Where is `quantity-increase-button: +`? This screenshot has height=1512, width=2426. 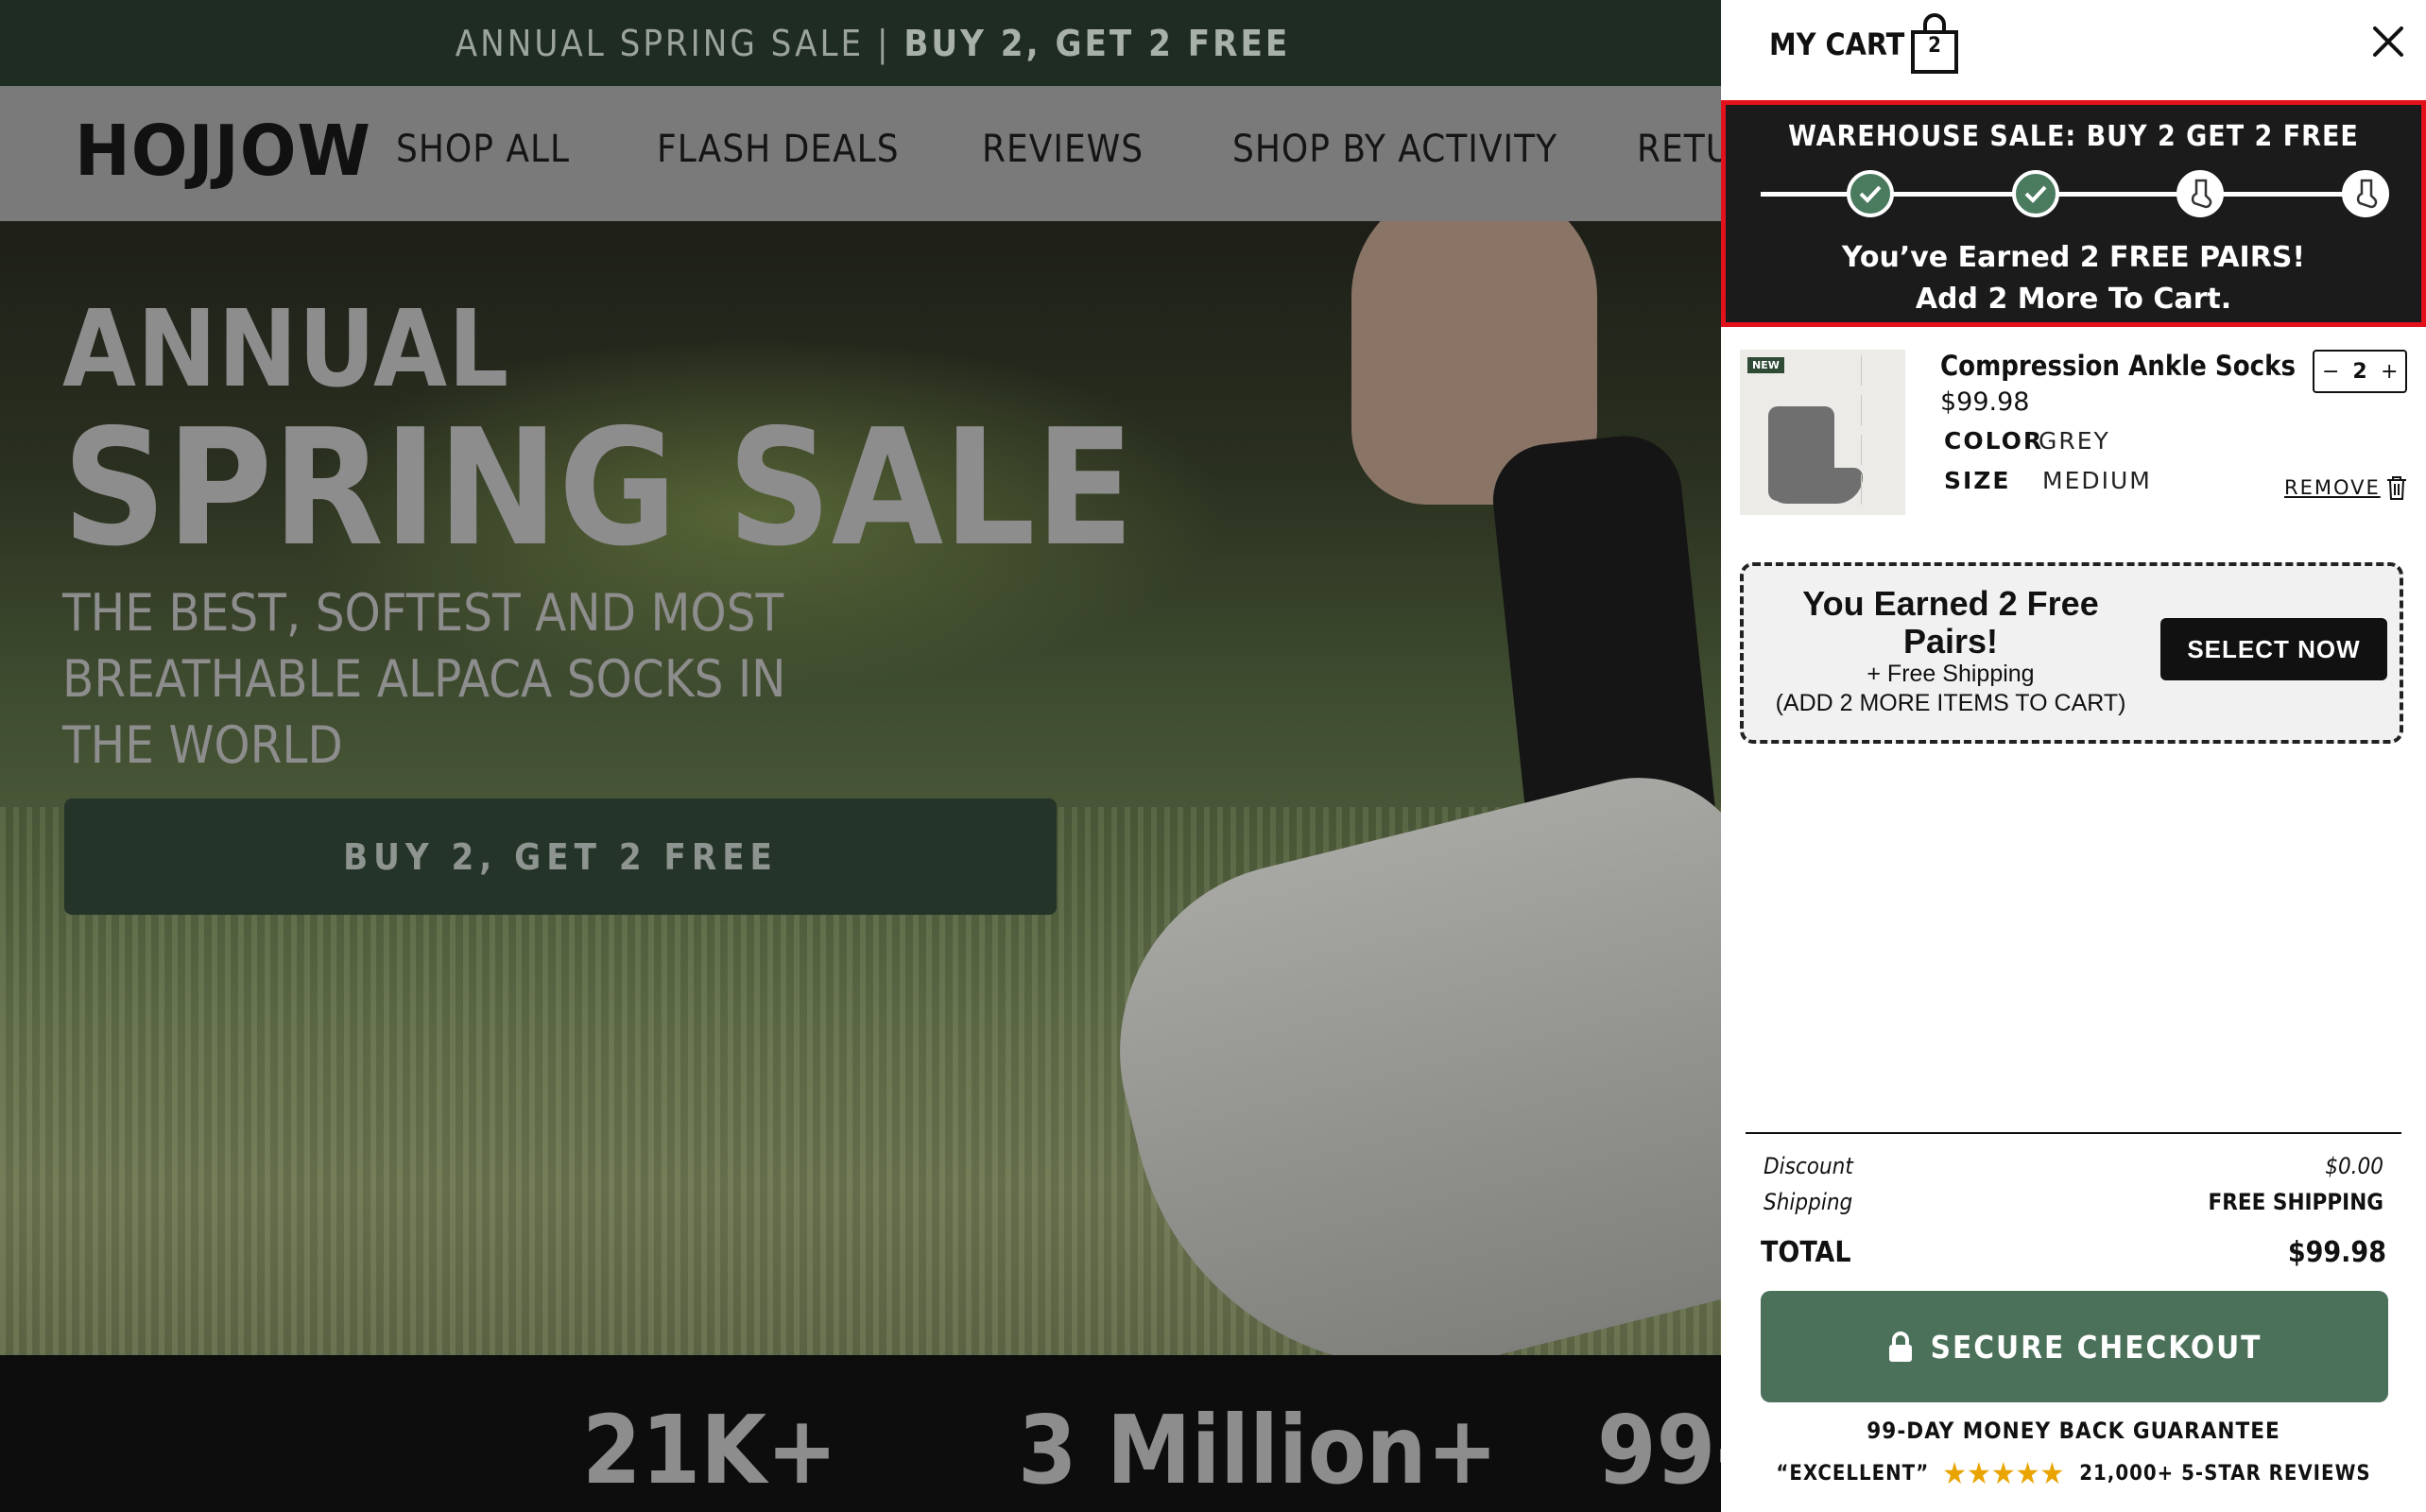 quantity-increase-button: + is located at coordinates (2389, 372).